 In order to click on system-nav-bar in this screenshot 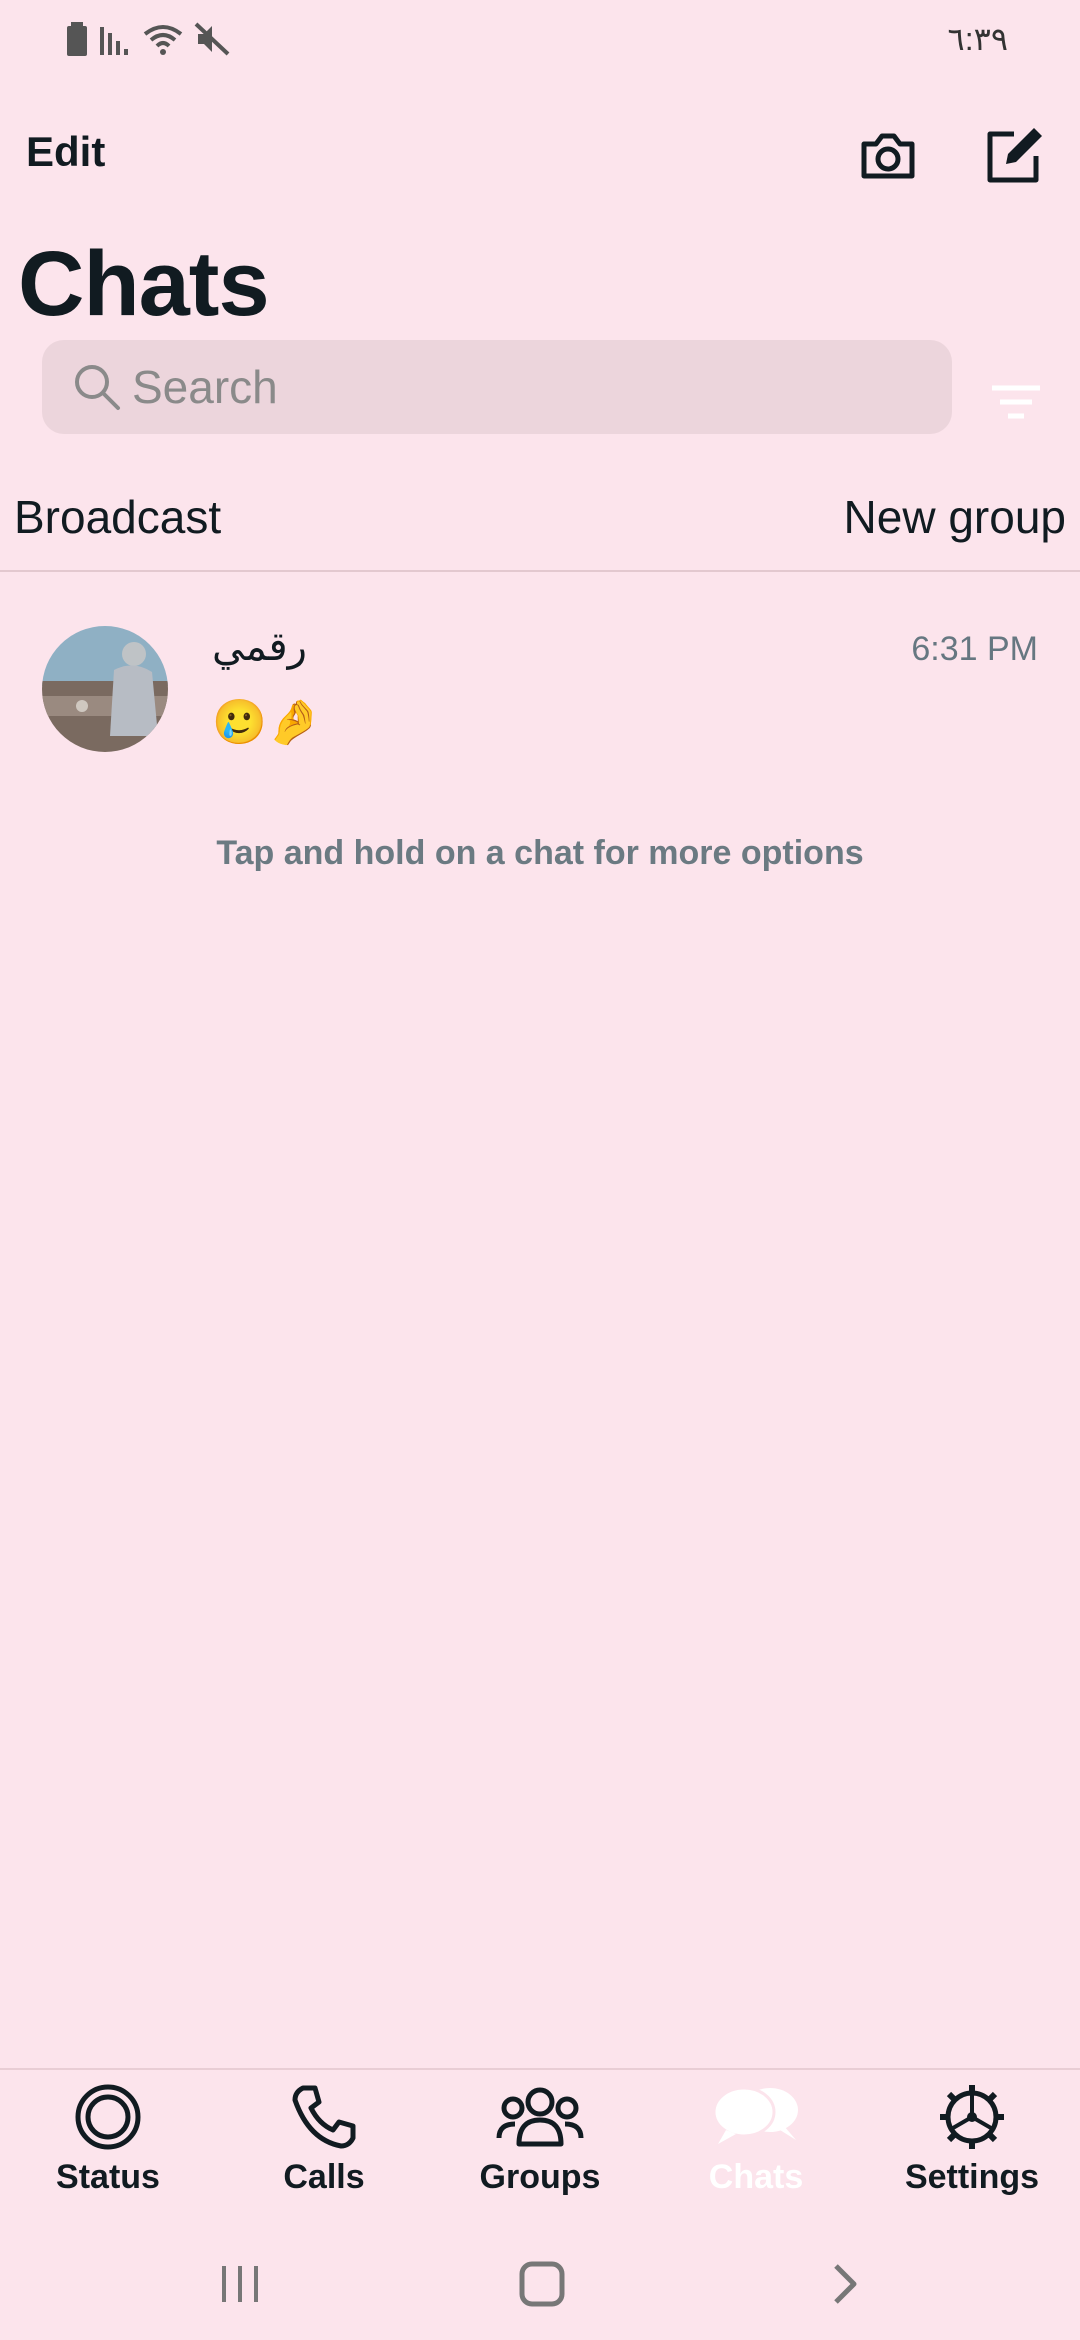, I will do `click(540, 2284)`.